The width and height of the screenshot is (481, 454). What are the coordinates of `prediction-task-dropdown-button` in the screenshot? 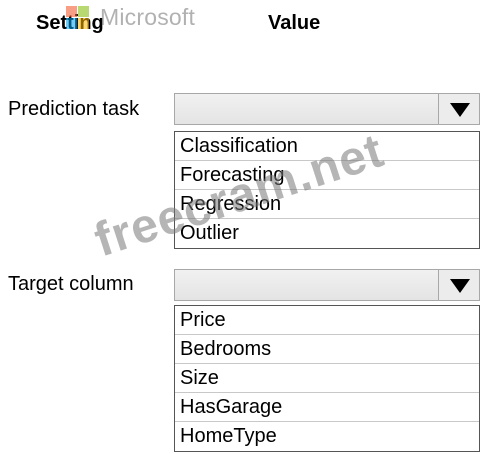 It's located at (458, 109).